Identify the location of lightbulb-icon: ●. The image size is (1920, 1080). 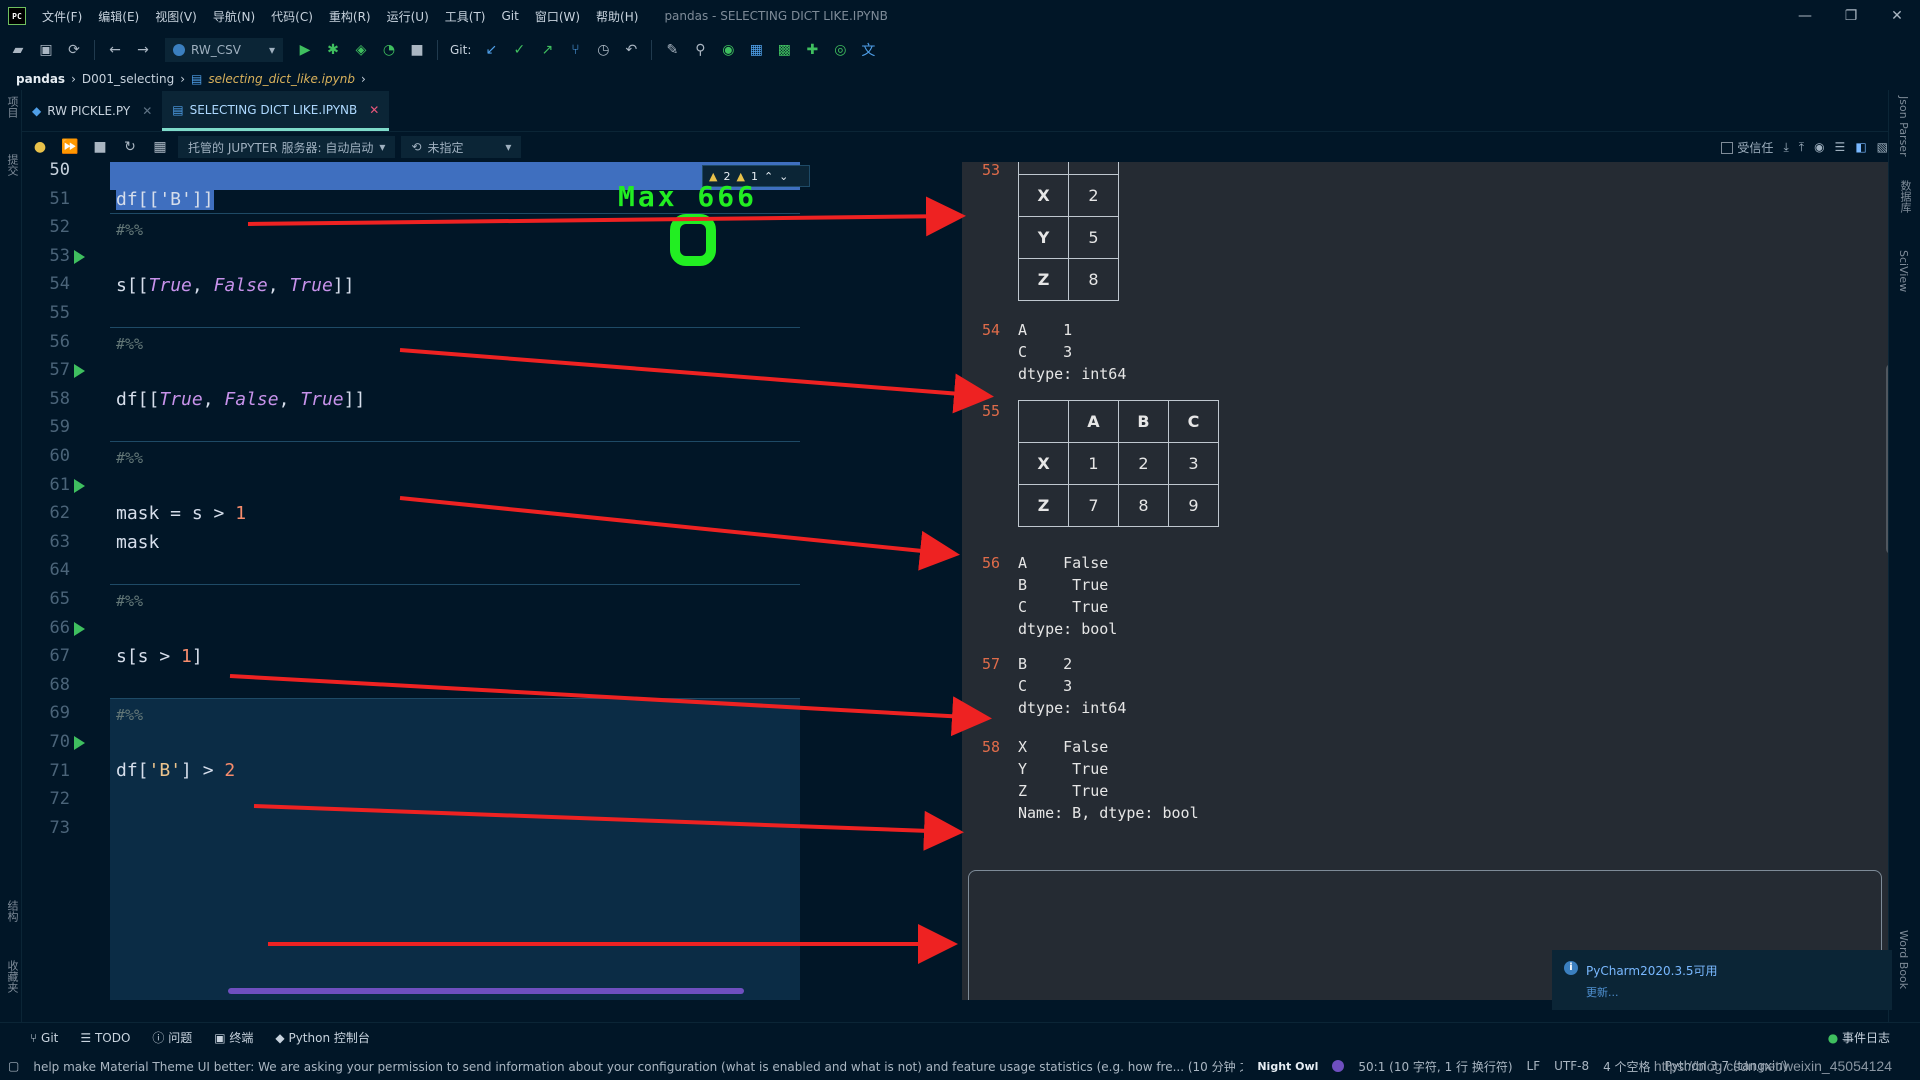
(40, 147).